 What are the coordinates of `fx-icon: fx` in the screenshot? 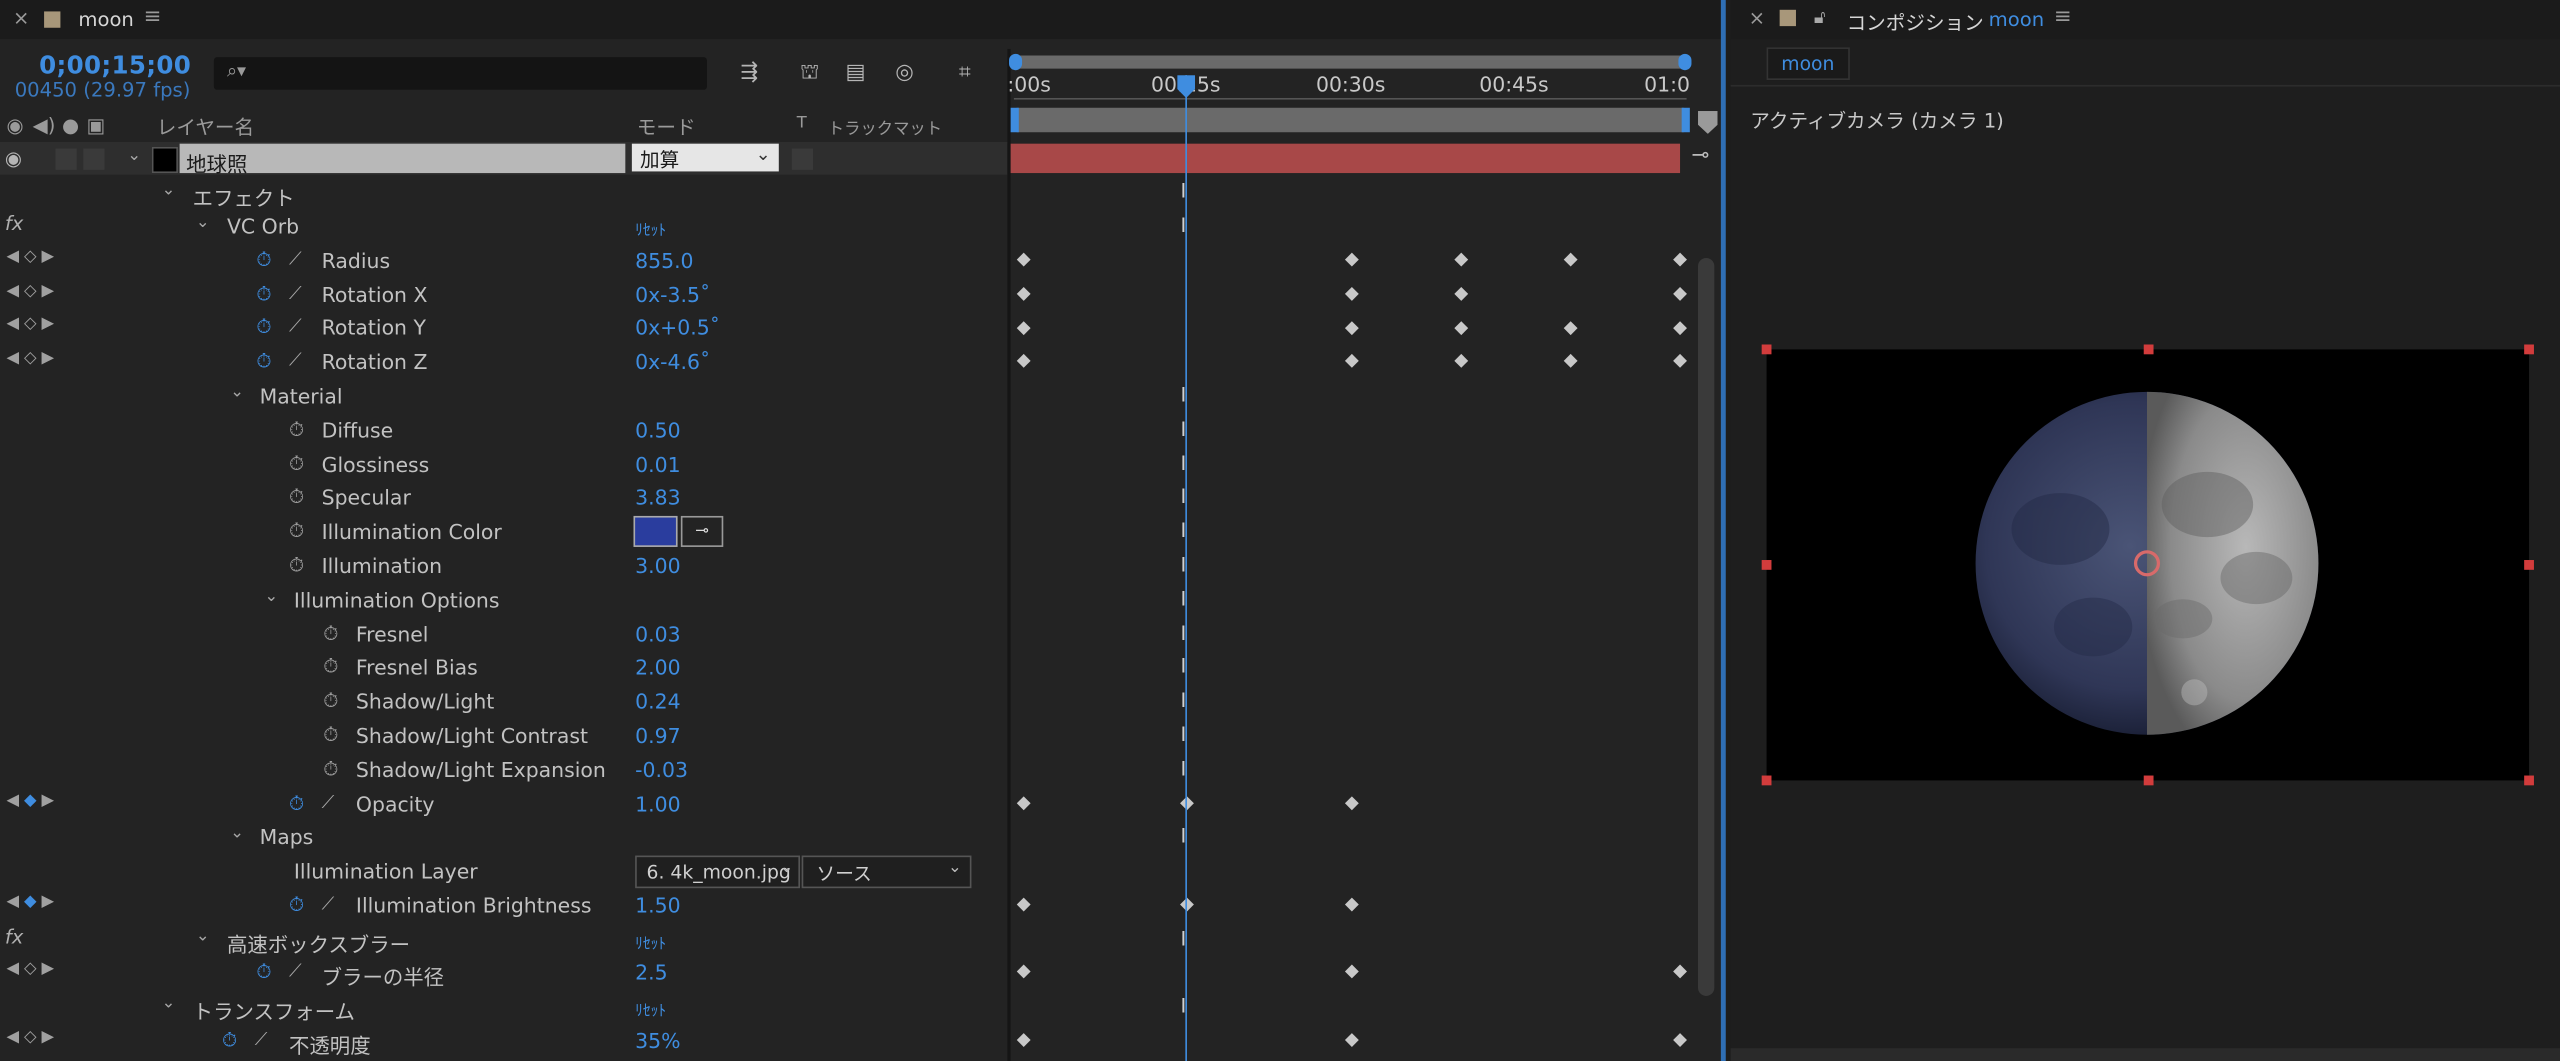 It's located at (14, 223).